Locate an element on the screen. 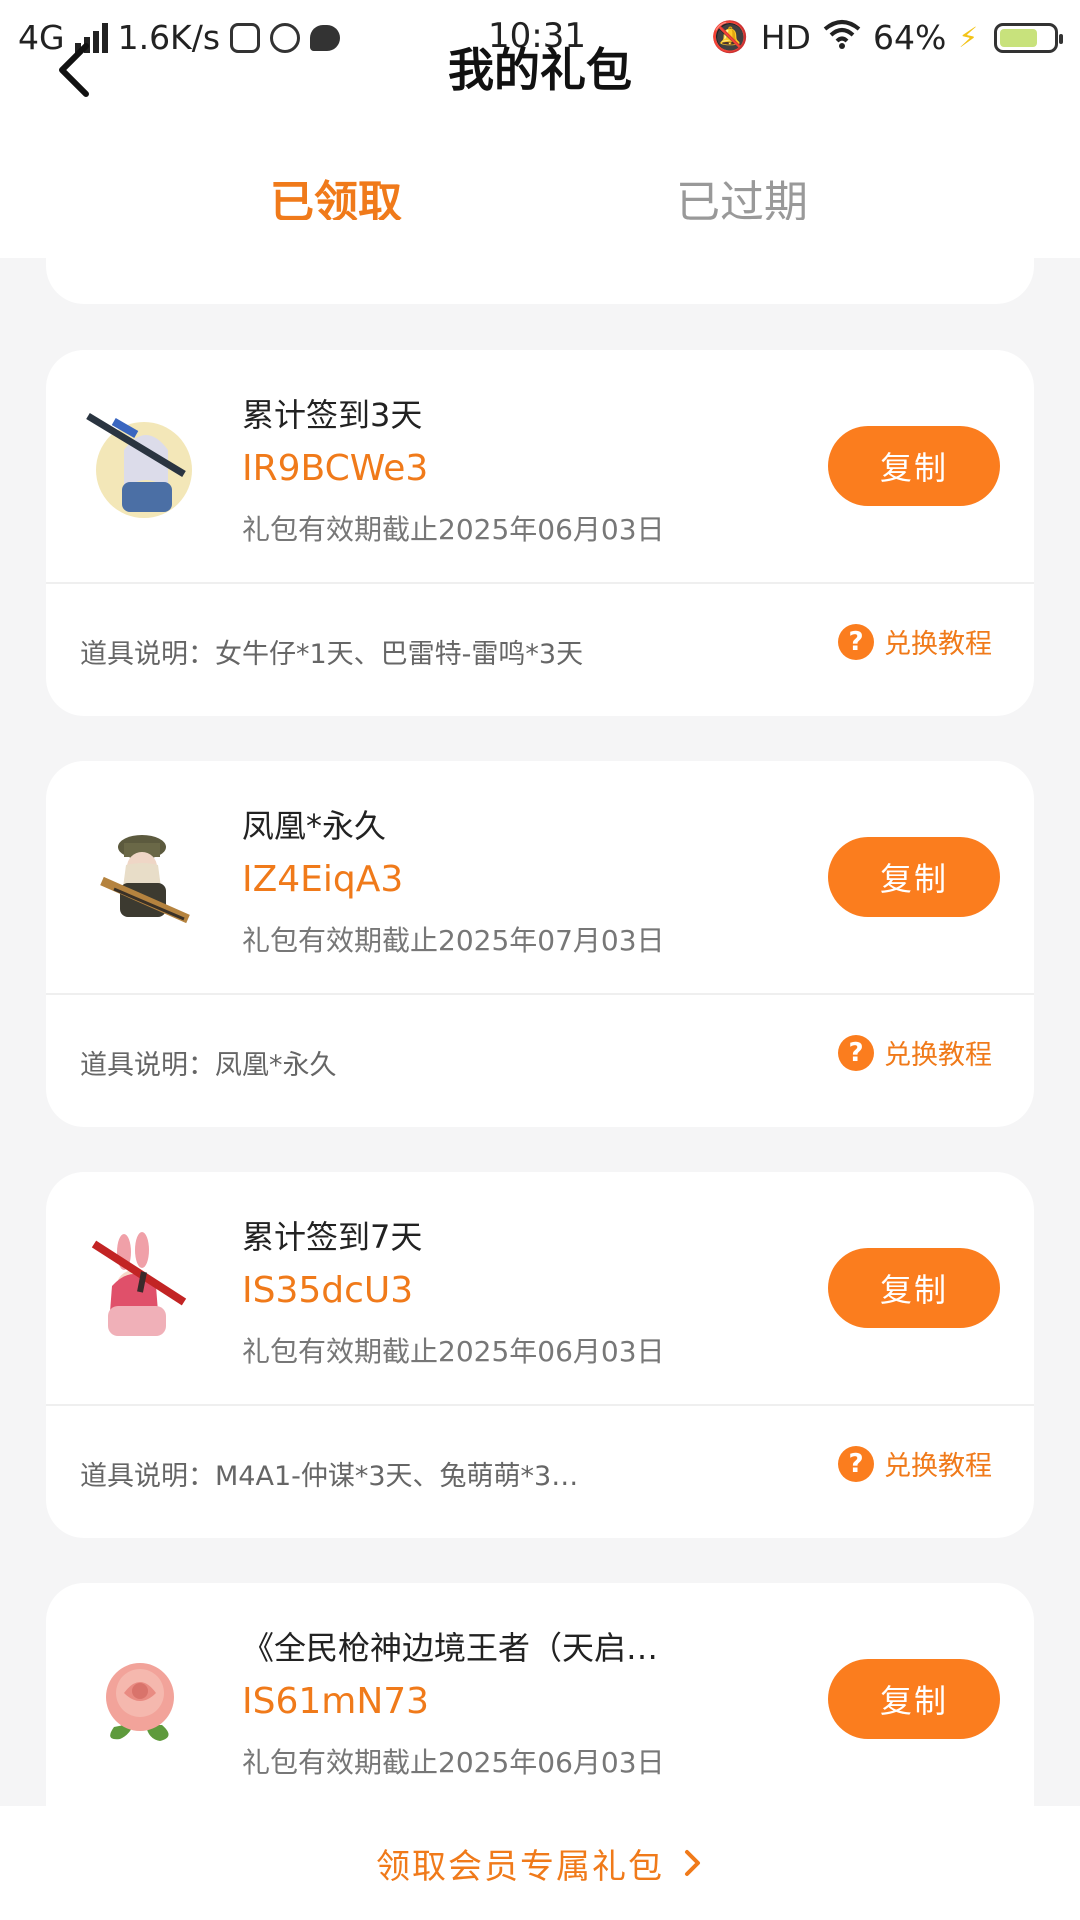  page-title: 我的礼包 is located at coordinates (540, 70).